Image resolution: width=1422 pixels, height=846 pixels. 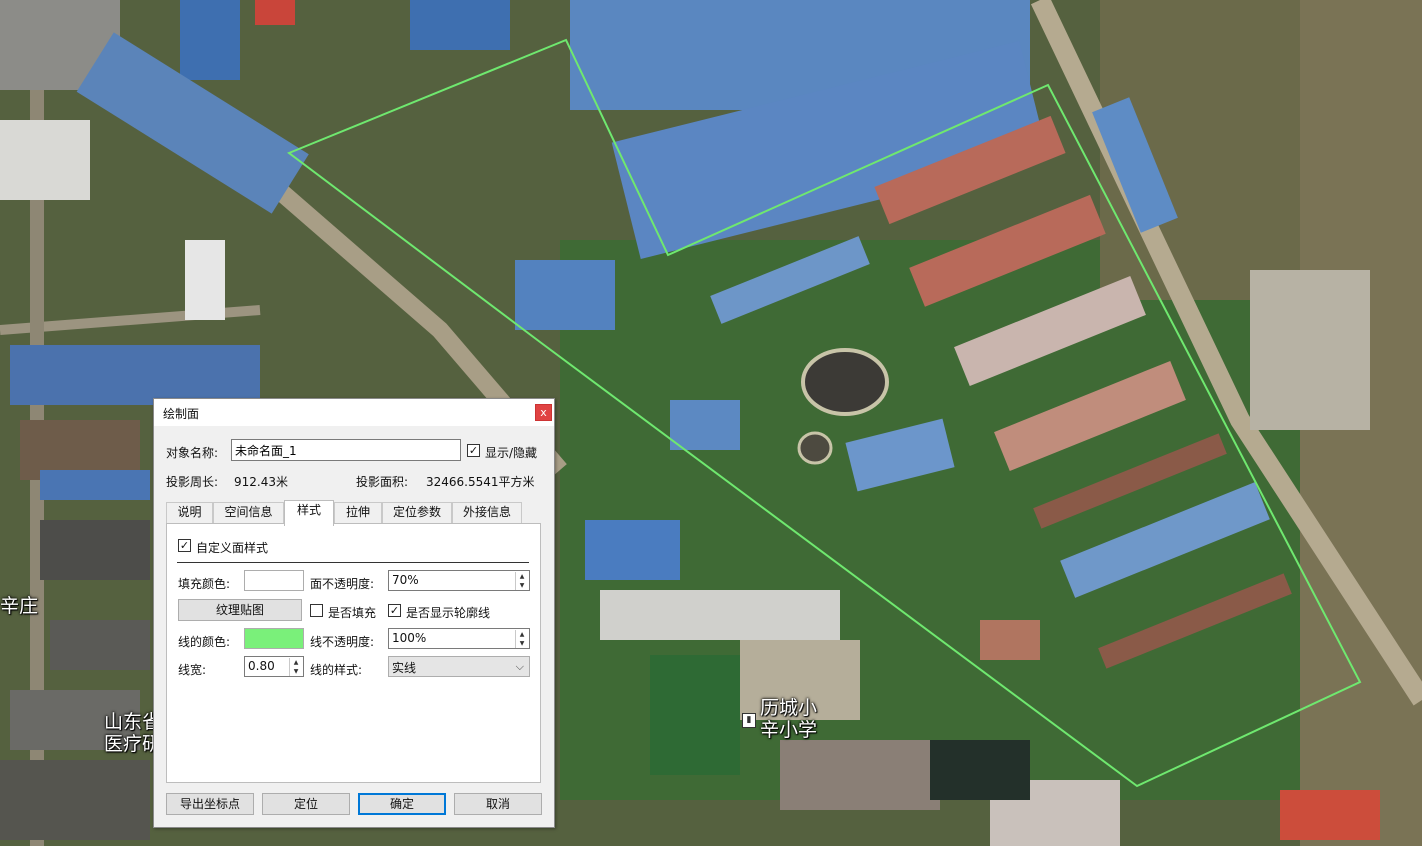 I want to click on area-label: 投影面积:, so click(x=382, y=482).